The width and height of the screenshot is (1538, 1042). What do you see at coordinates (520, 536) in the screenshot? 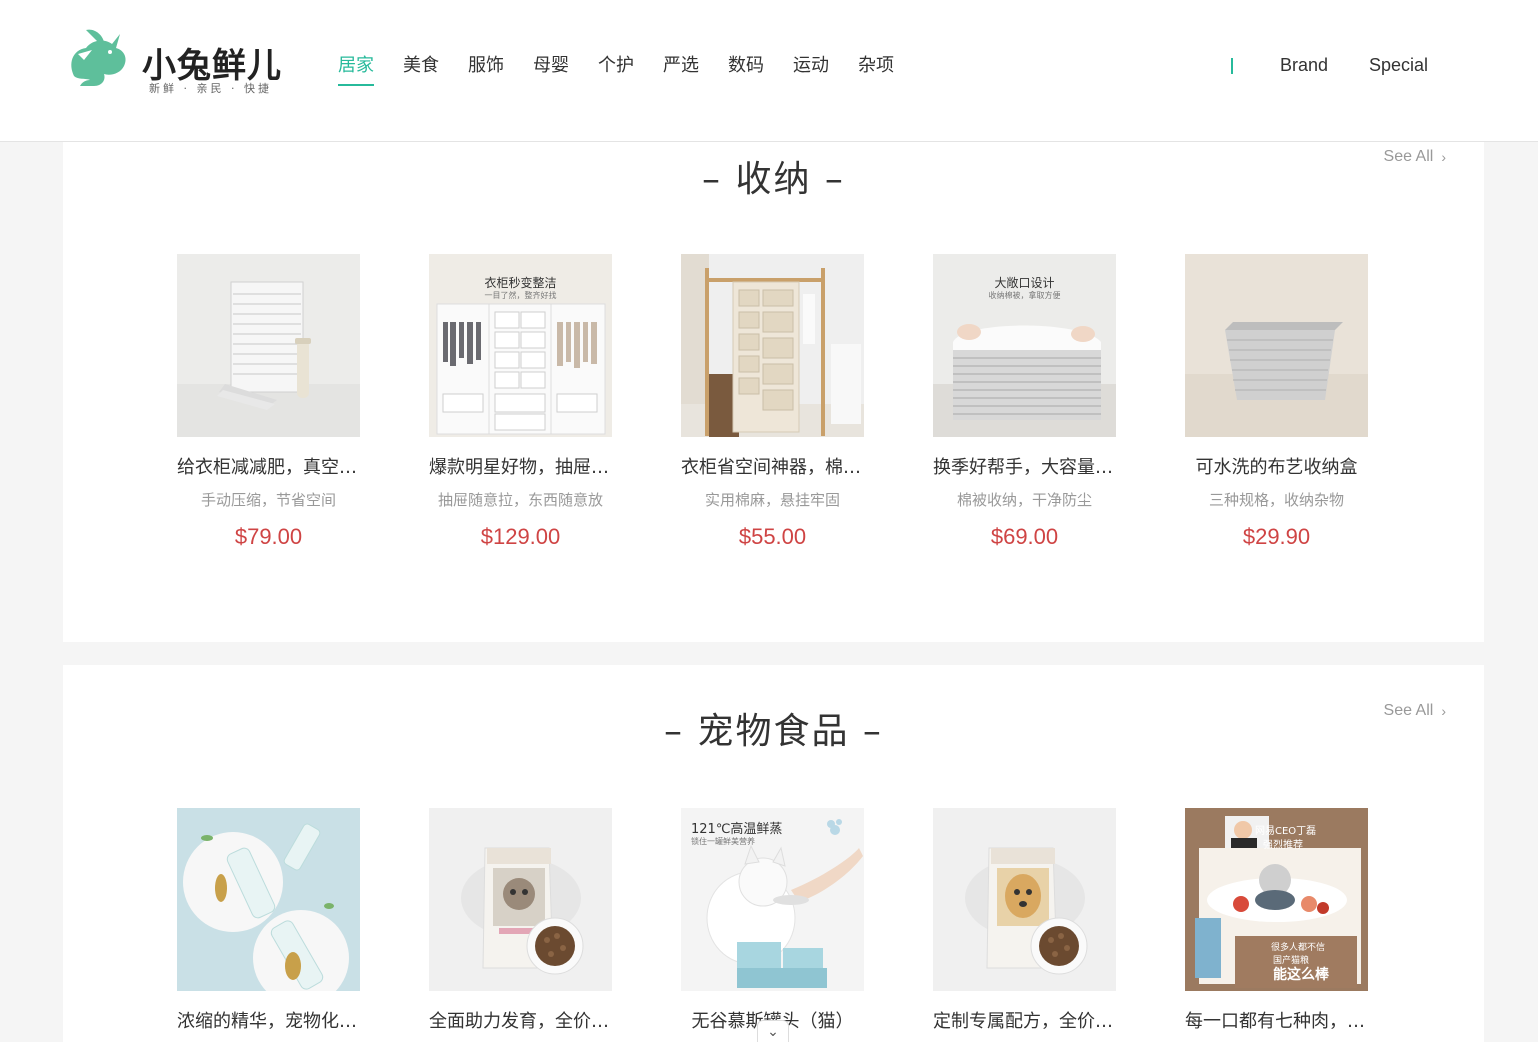
I see `goods-price: $129.00` at bounding box center [520, 536].